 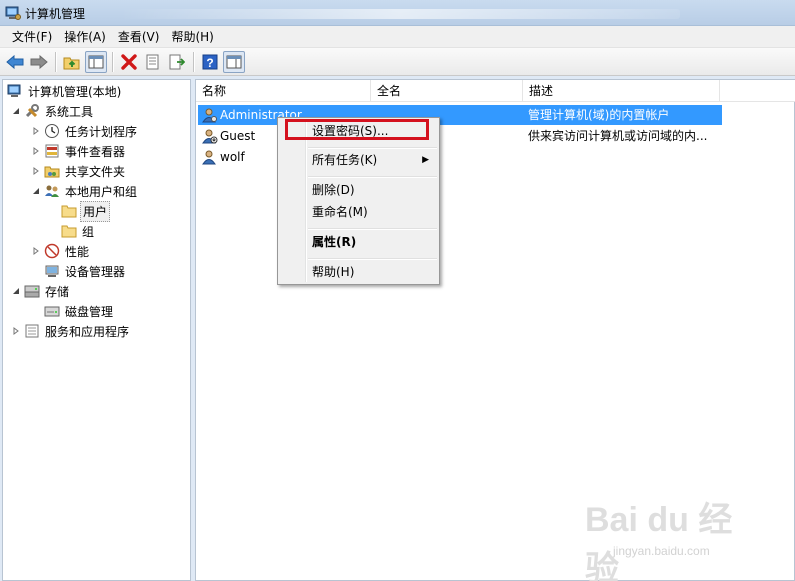 What do you see at coordinates (32, 111) in the screenshot?
I see `tools-icon` at bounding box center [32, 111].